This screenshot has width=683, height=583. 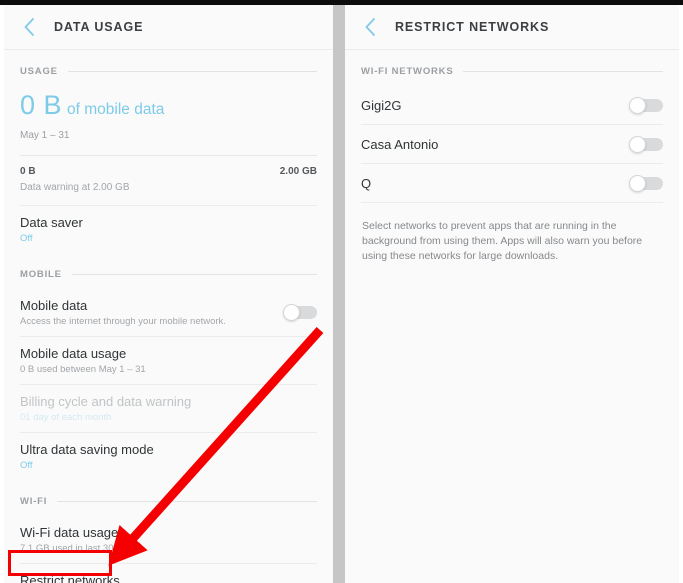 I want to click on toggle-mobile-data, so click(x=300, y=312).